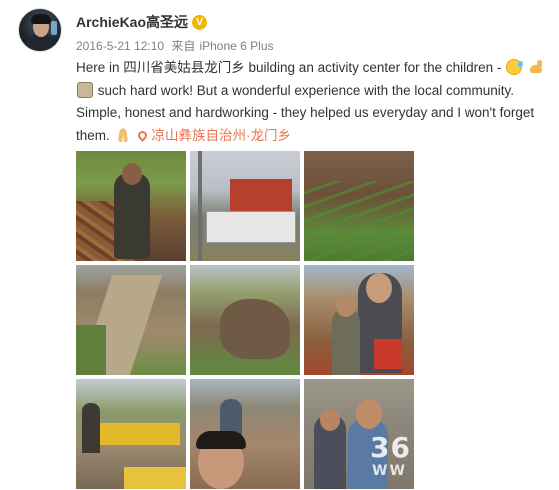 The image size is (559, 490). Describe the element at coordinates (316, 136) in the screenshot. I see `post-line-4: them. 凉山彝族自治州·龙门乡` at that location.